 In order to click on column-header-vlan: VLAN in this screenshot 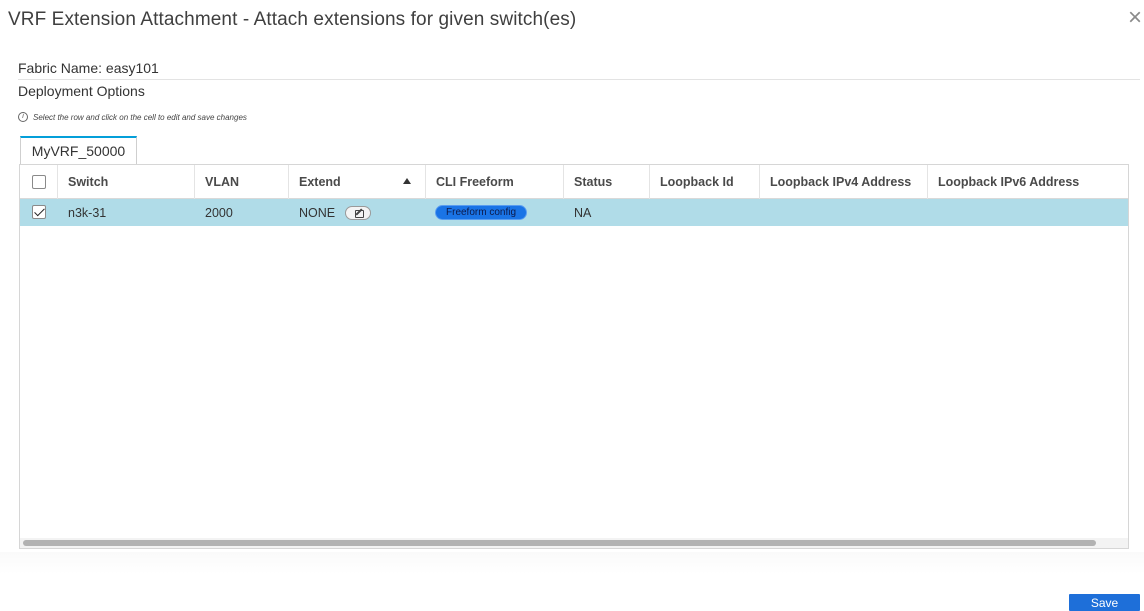, I will do `click(242, 182)`.